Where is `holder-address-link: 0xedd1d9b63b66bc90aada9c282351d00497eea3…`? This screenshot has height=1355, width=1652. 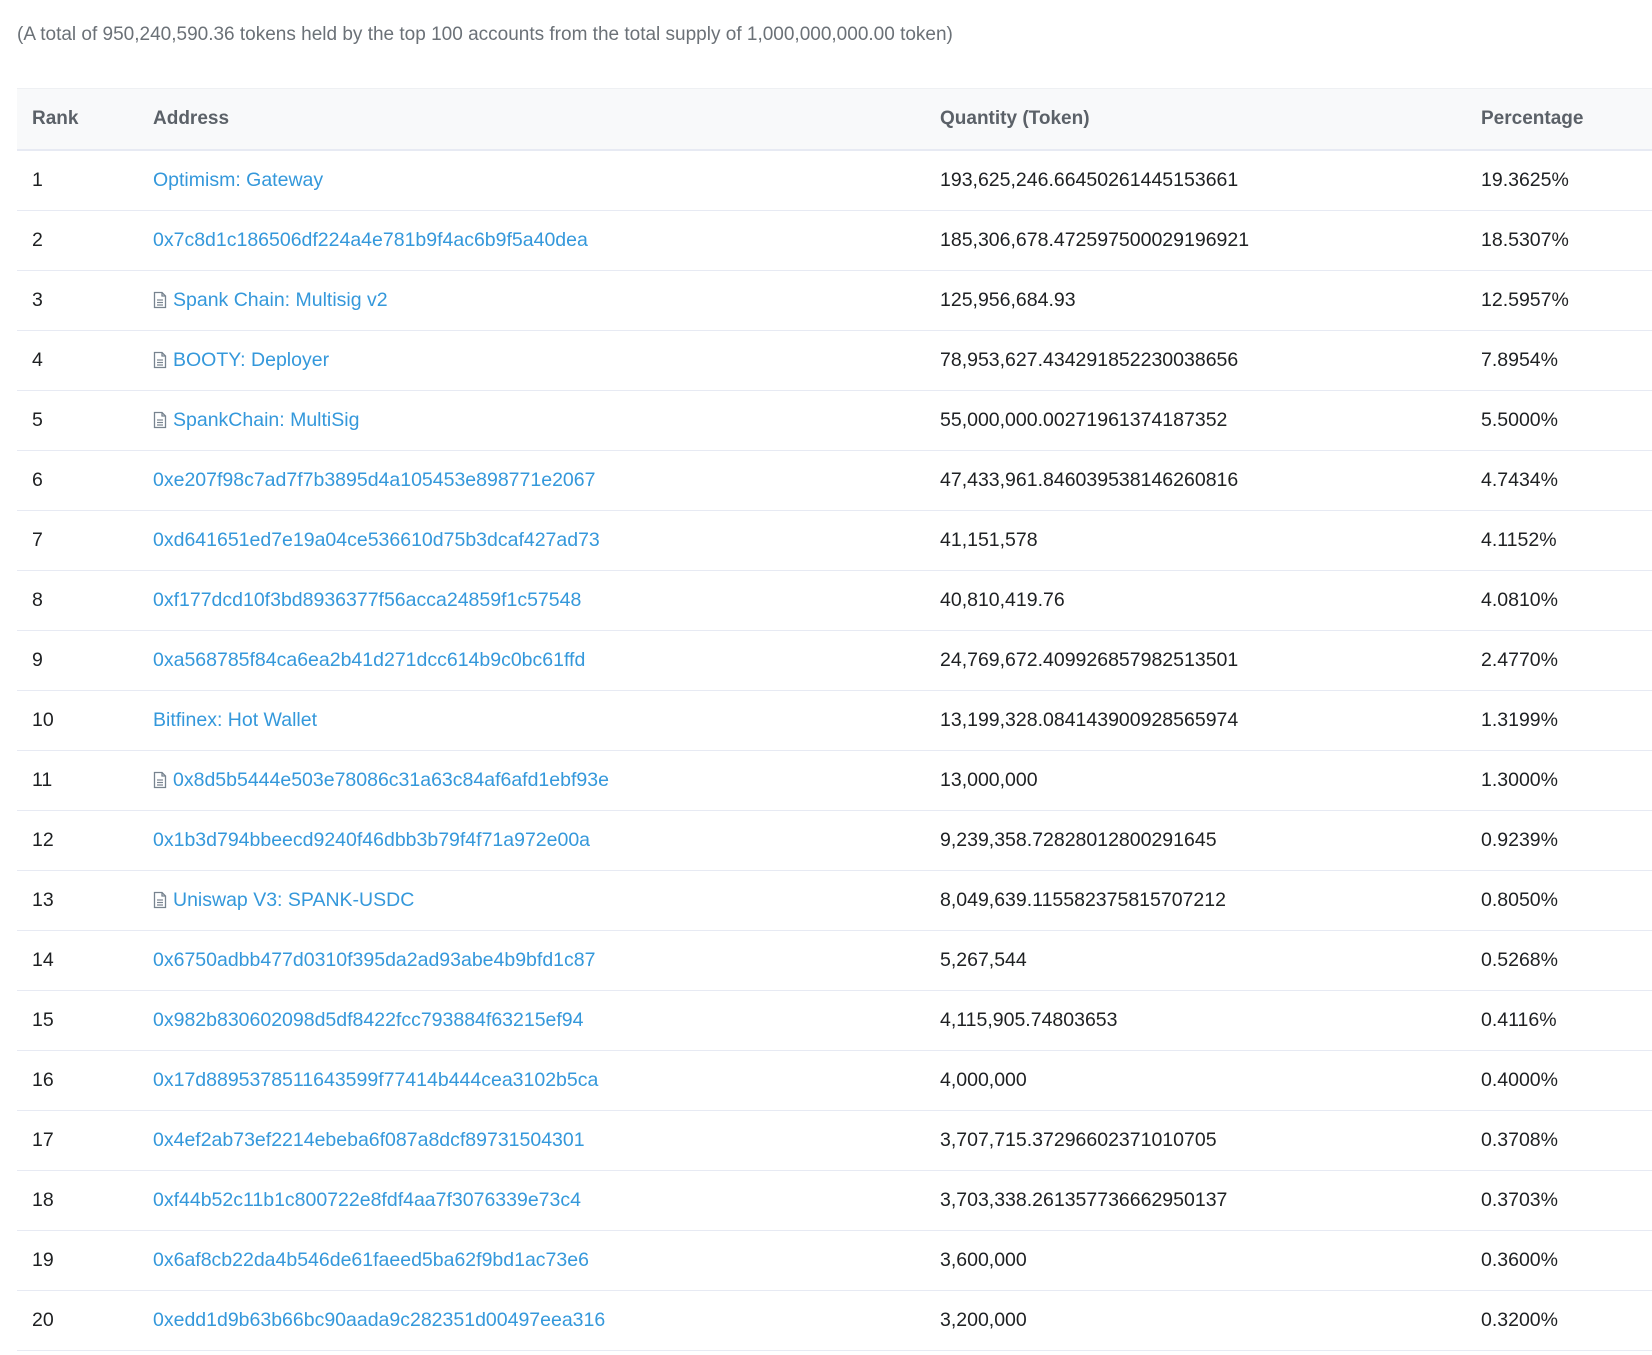
holder-address-link: 0xedd1d9b63b66bc90aada9c282351d00497eea3… is located at coordinates (379, 1320).